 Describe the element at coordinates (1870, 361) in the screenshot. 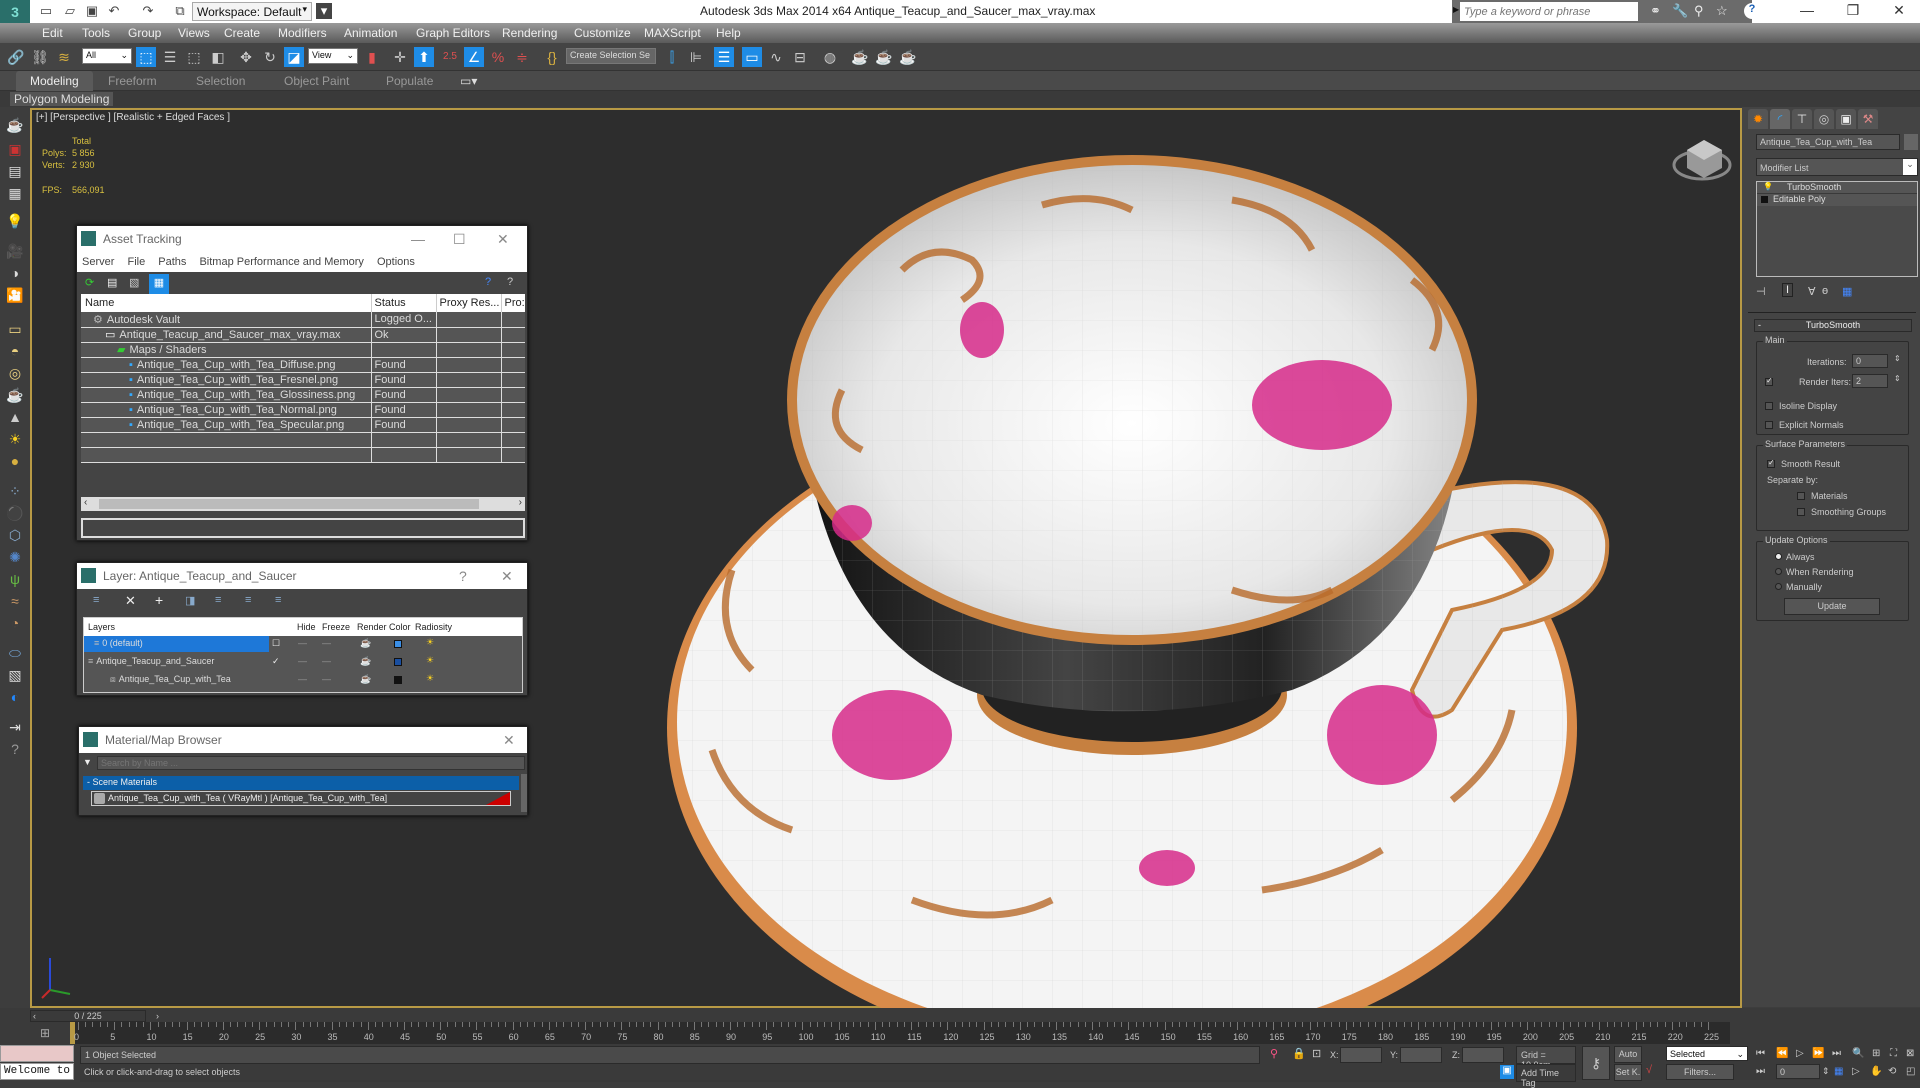

I see `iterations-input: 0` at that location.